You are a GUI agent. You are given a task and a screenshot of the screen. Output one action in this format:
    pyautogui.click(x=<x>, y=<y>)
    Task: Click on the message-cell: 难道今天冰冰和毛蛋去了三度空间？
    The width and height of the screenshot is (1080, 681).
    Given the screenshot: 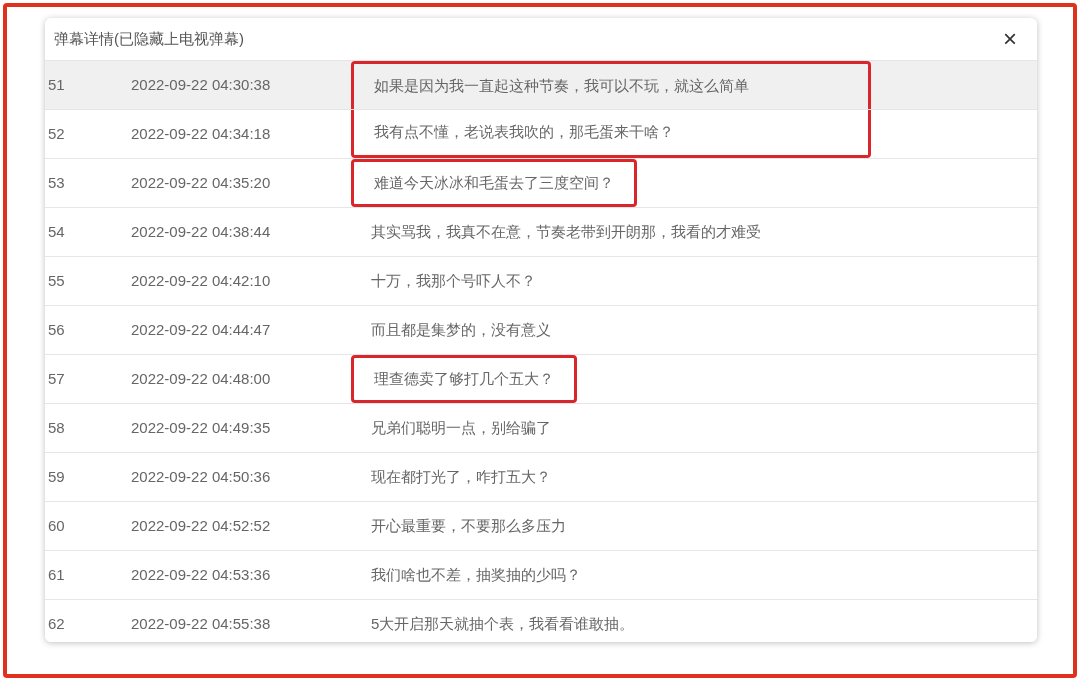 What is the action you would take?
    pyautogui.click(x=494, y=183)
    